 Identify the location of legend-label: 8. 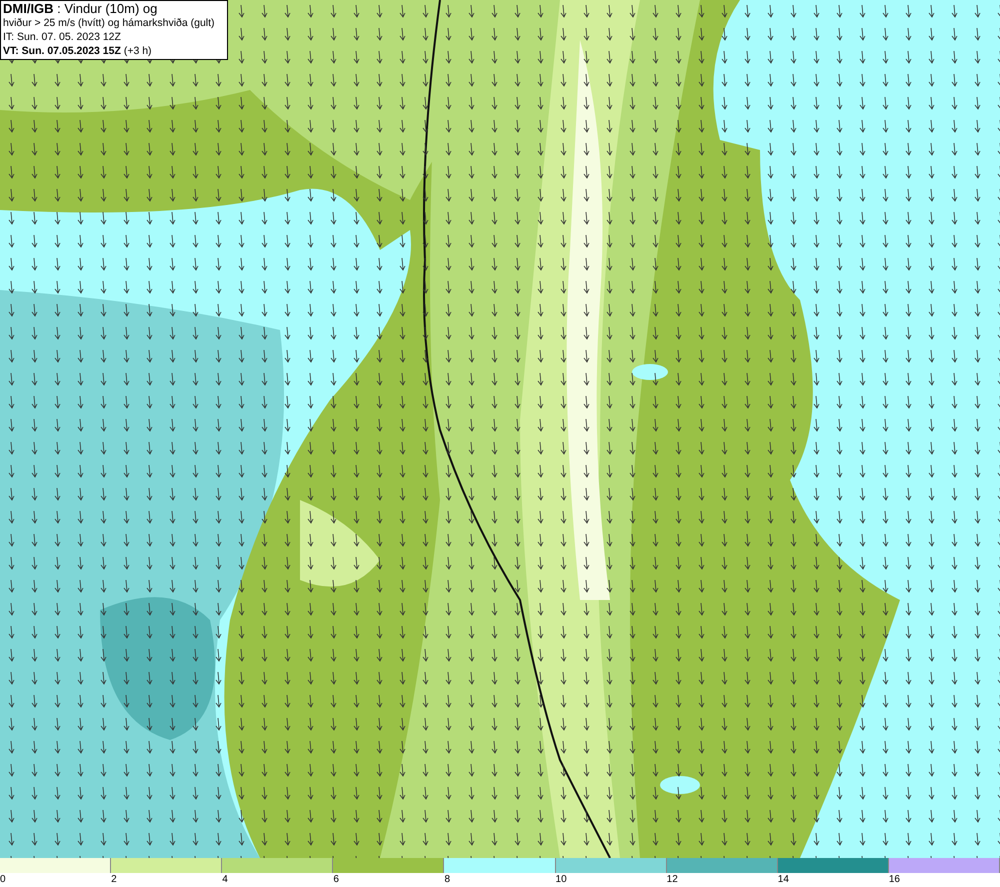
(447, 880).